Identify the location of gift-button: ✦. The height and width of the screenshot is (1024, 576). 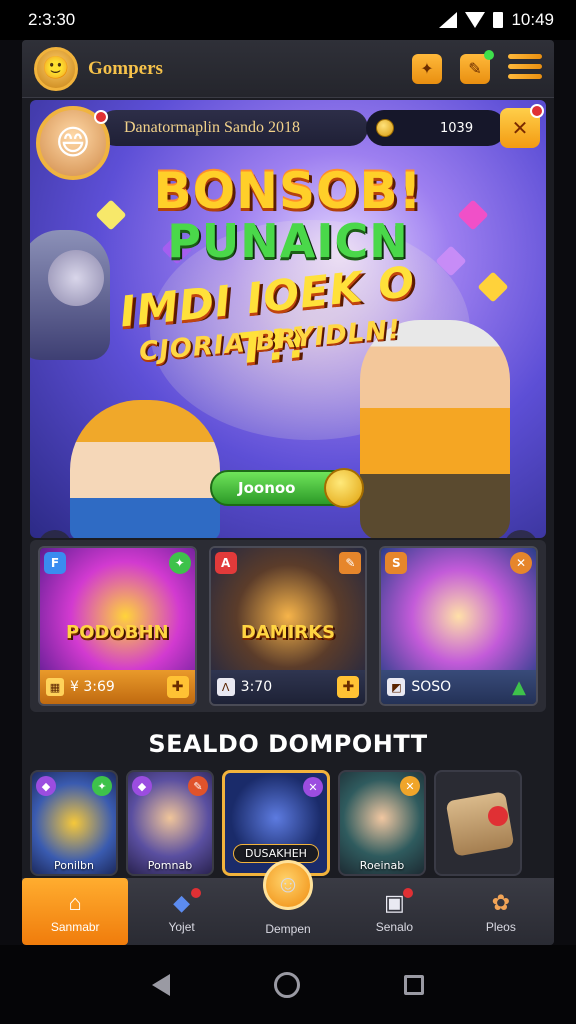
(427, 68).